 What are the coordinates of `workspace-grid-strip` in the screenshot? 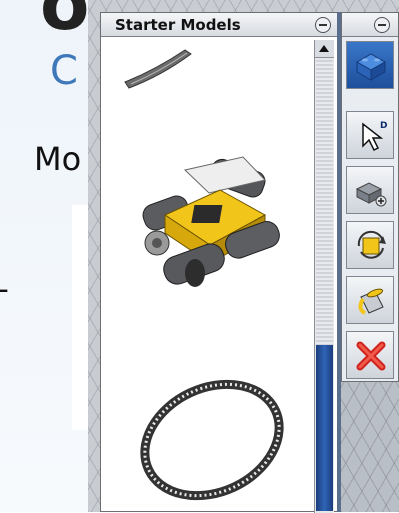 It's located at (370, 447).